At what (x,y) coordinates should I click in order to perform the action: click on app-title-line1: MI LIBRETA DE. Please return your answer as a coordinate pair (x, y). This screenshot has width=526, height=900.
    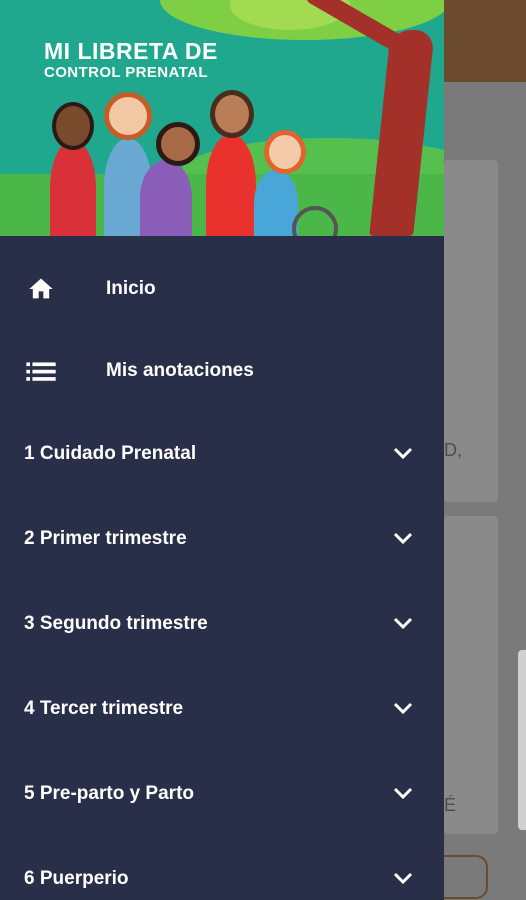
    Looking at the image, I should click on (131, 51).